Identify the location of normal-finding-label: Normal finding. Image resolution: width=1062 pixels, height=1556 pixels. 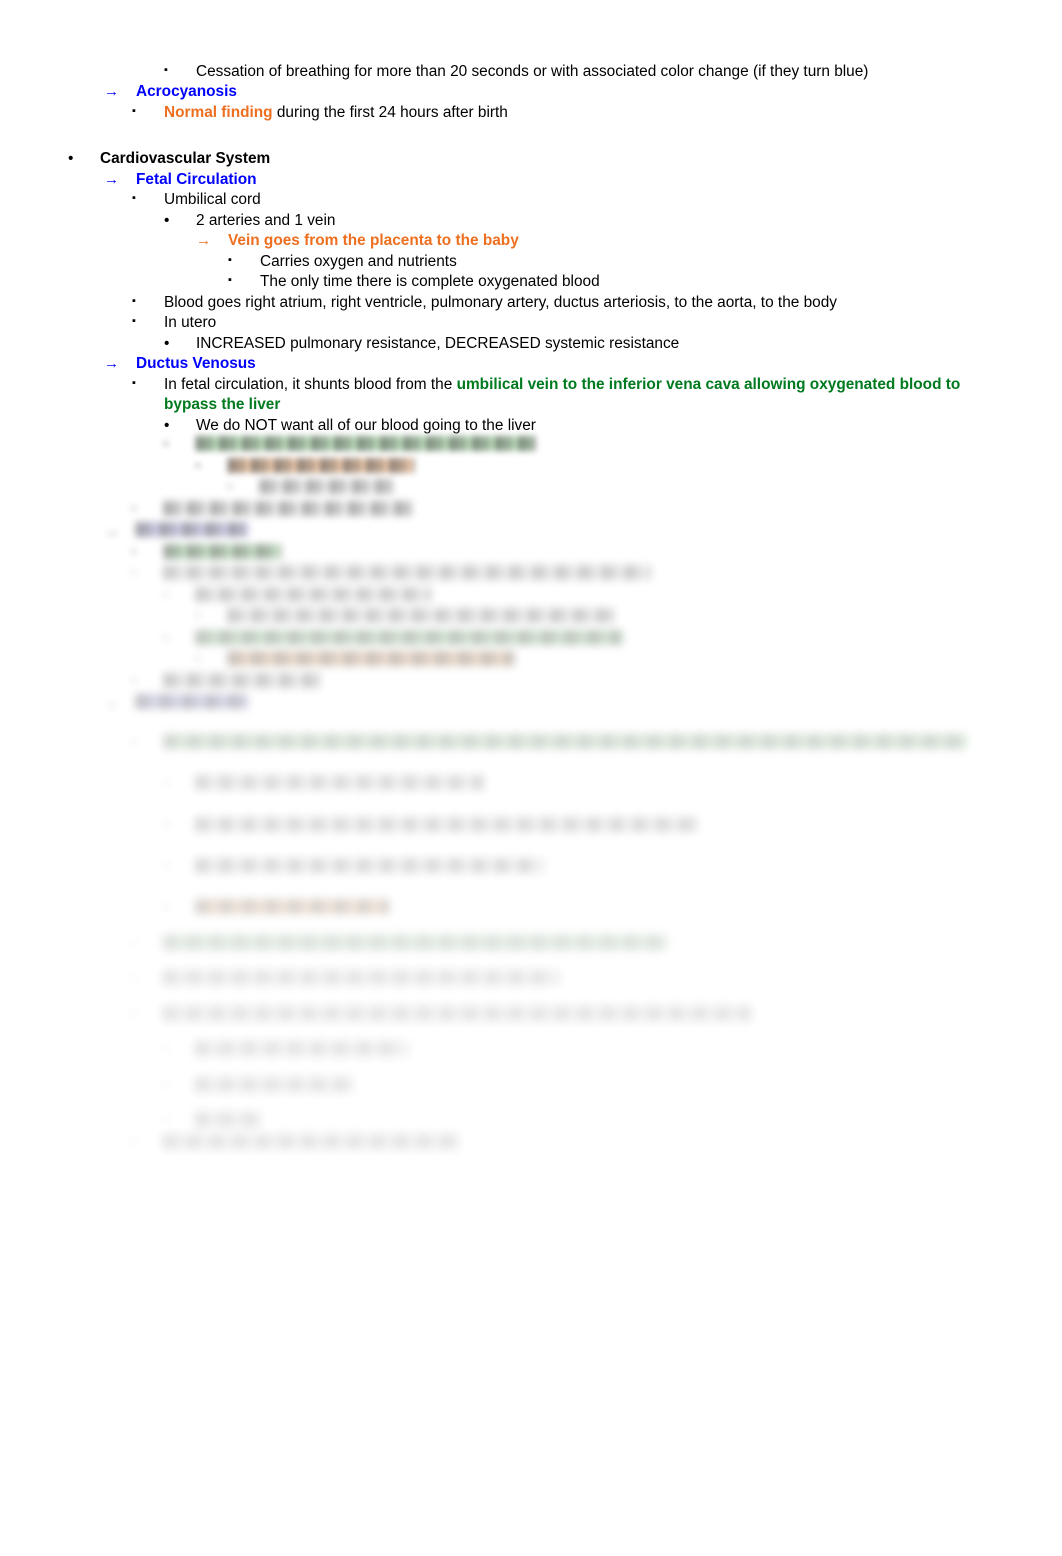
(218, 112).